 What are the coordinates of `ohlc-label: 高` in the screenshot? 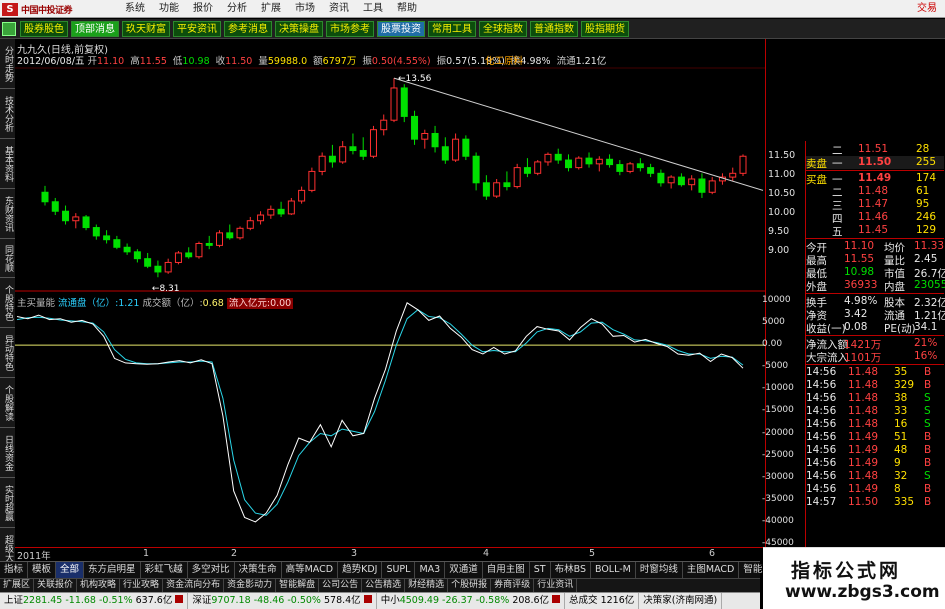 It's located at (135, 61).